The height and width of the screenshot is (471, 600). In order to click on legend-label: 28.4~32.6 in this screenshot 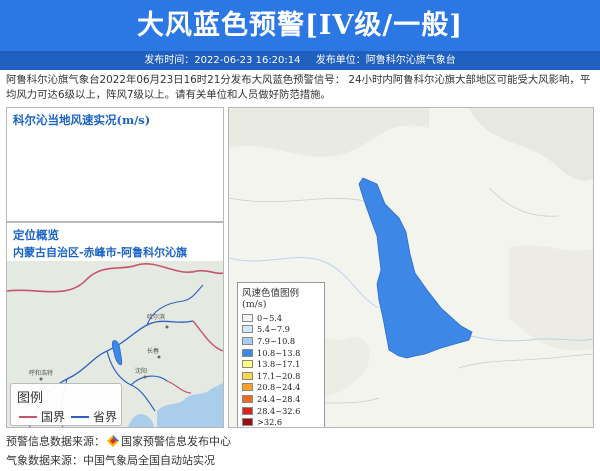, I will do `click(279, 410)`.